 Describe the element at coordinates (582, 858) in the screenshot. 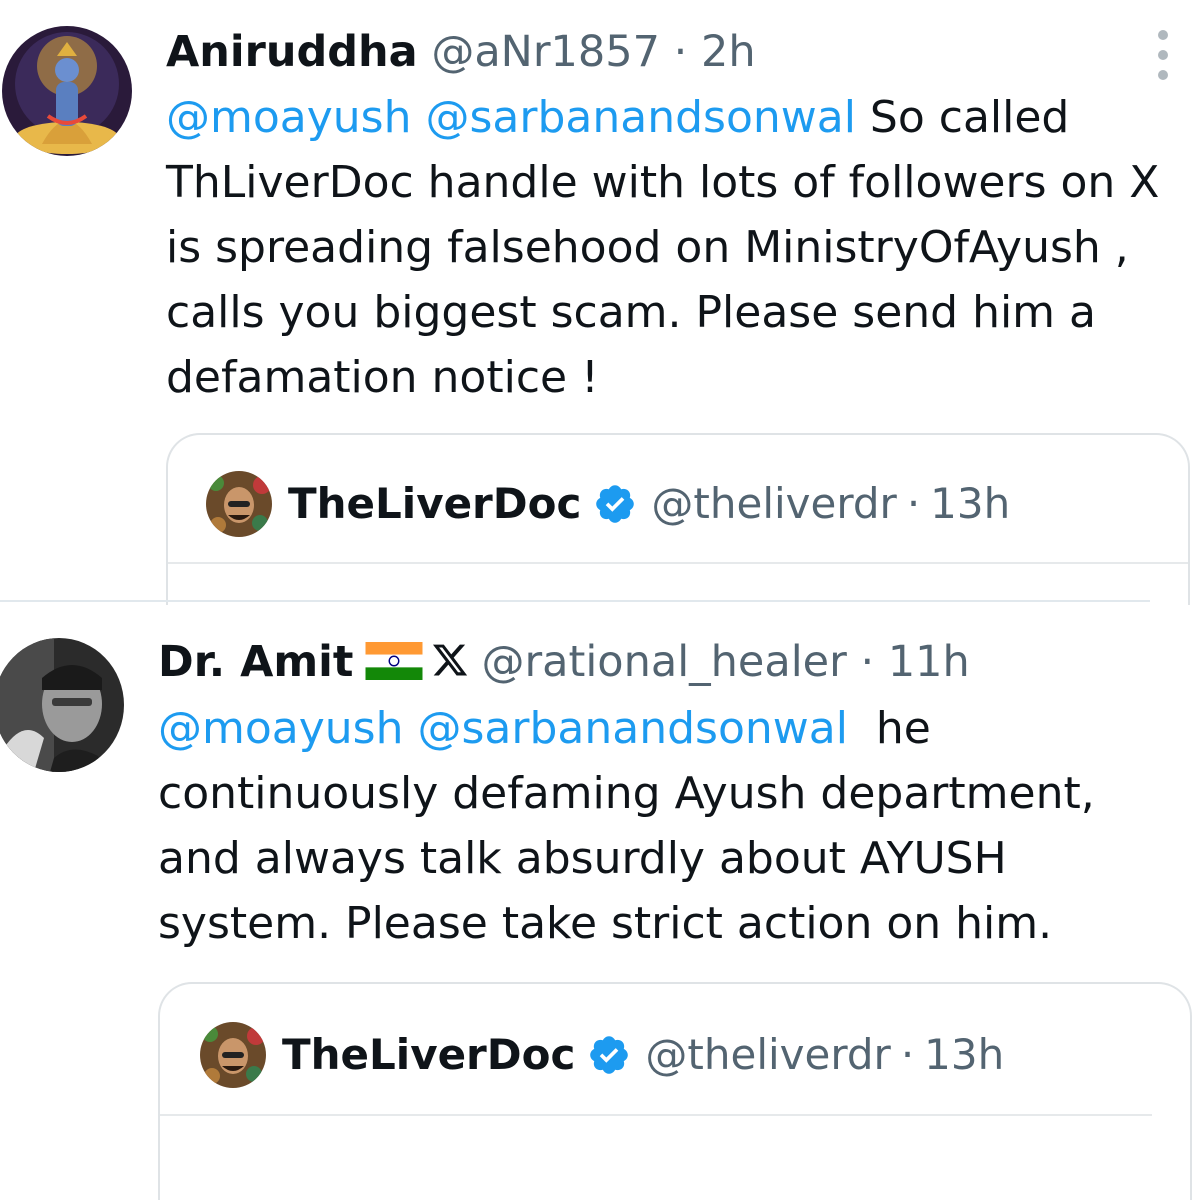

I see `text-line: and always talk absurdly about AYUSH` at that location.